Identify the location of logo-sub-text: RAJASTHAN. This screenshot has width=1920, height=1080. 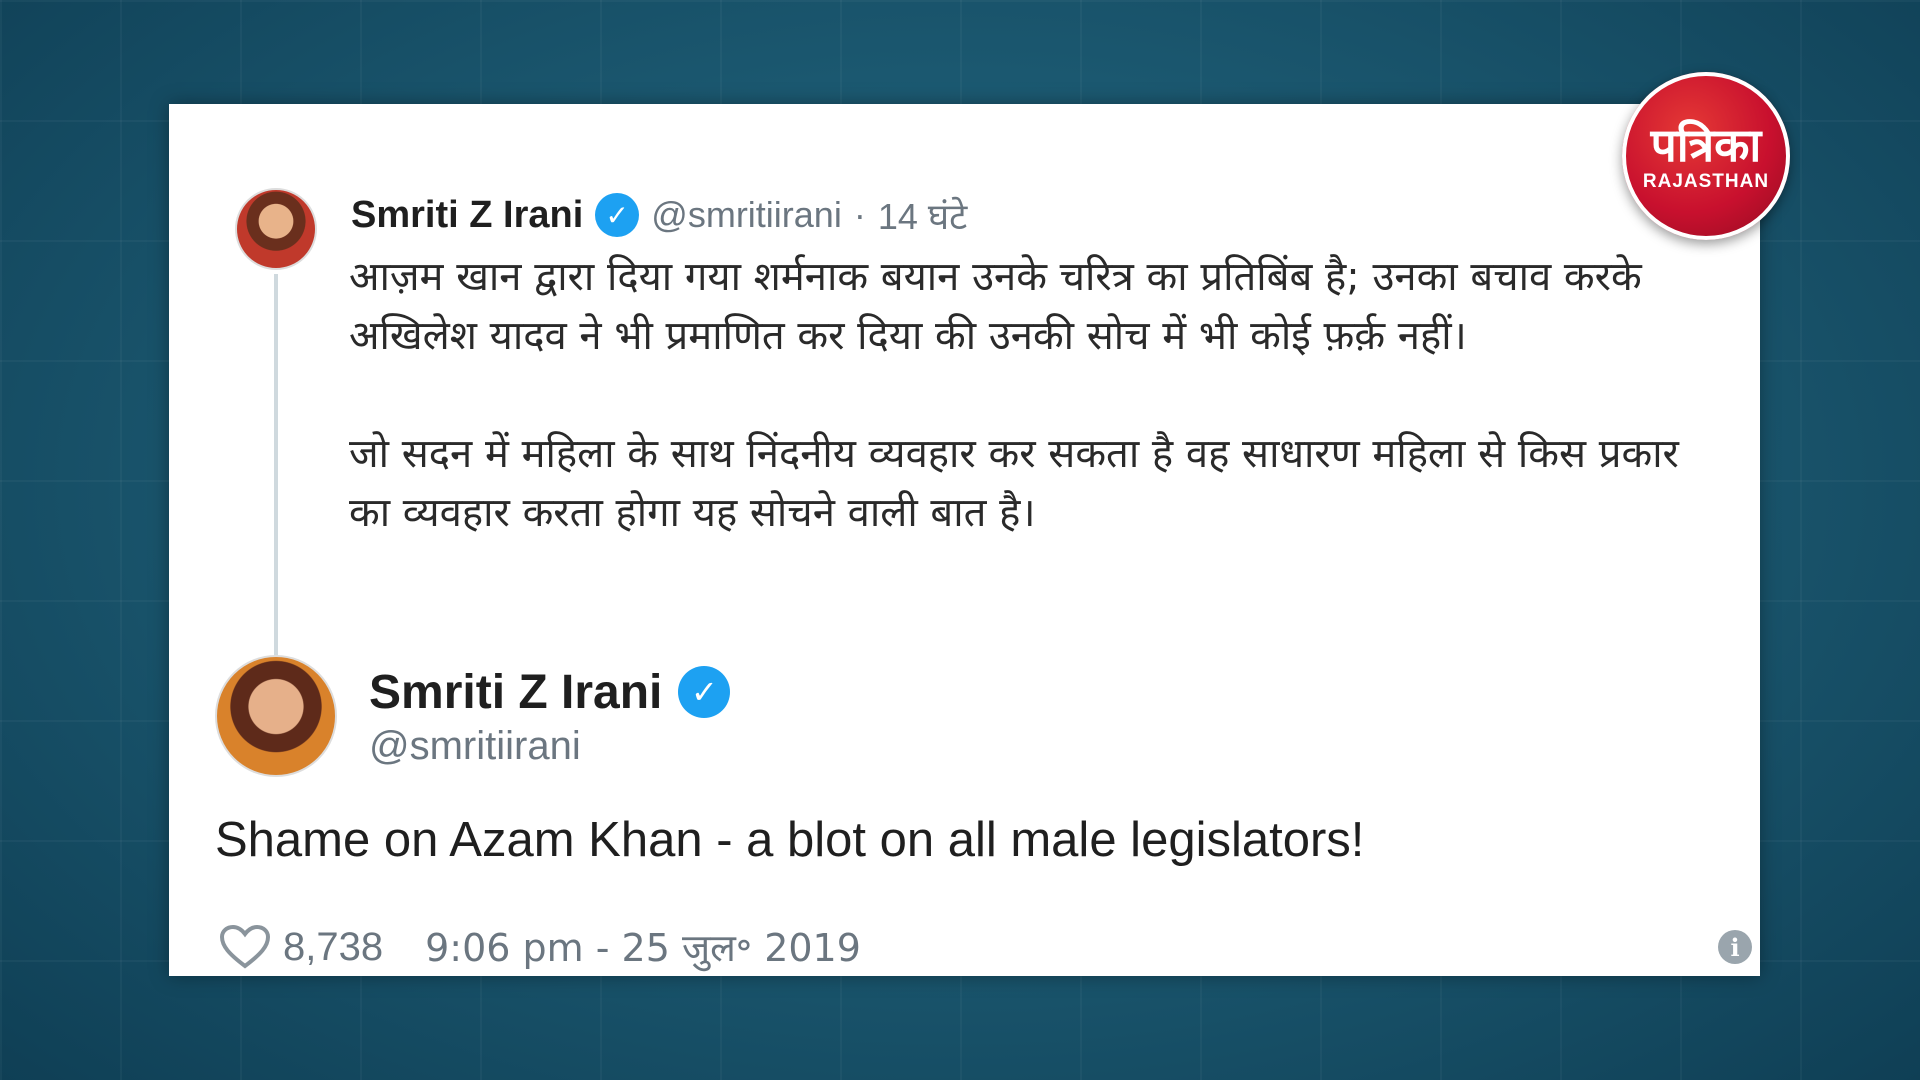
(1706, 181).